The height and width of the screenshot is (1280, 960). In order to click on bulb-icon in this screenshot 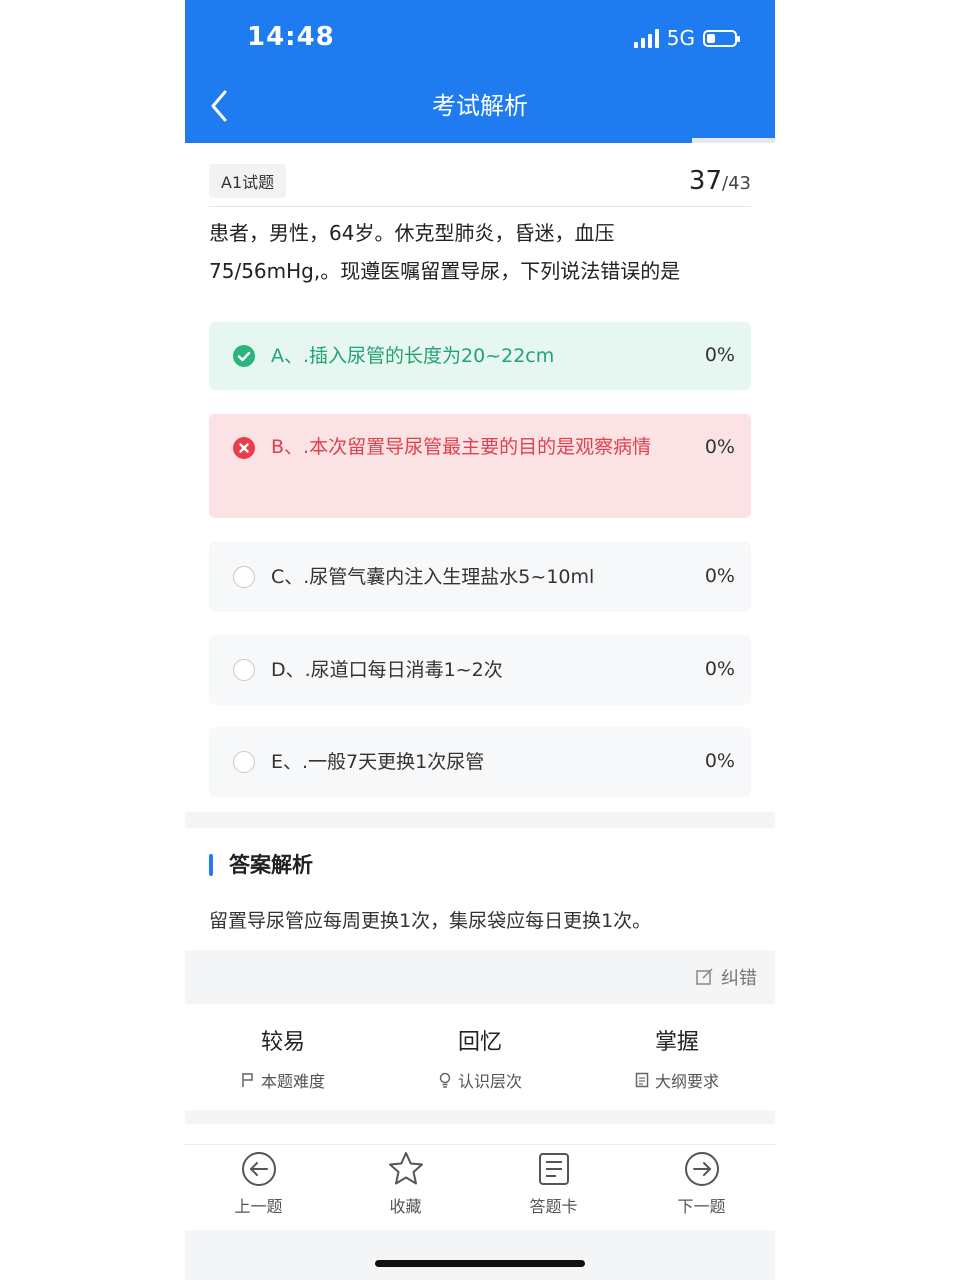, I will do `click(445, 1080)`.